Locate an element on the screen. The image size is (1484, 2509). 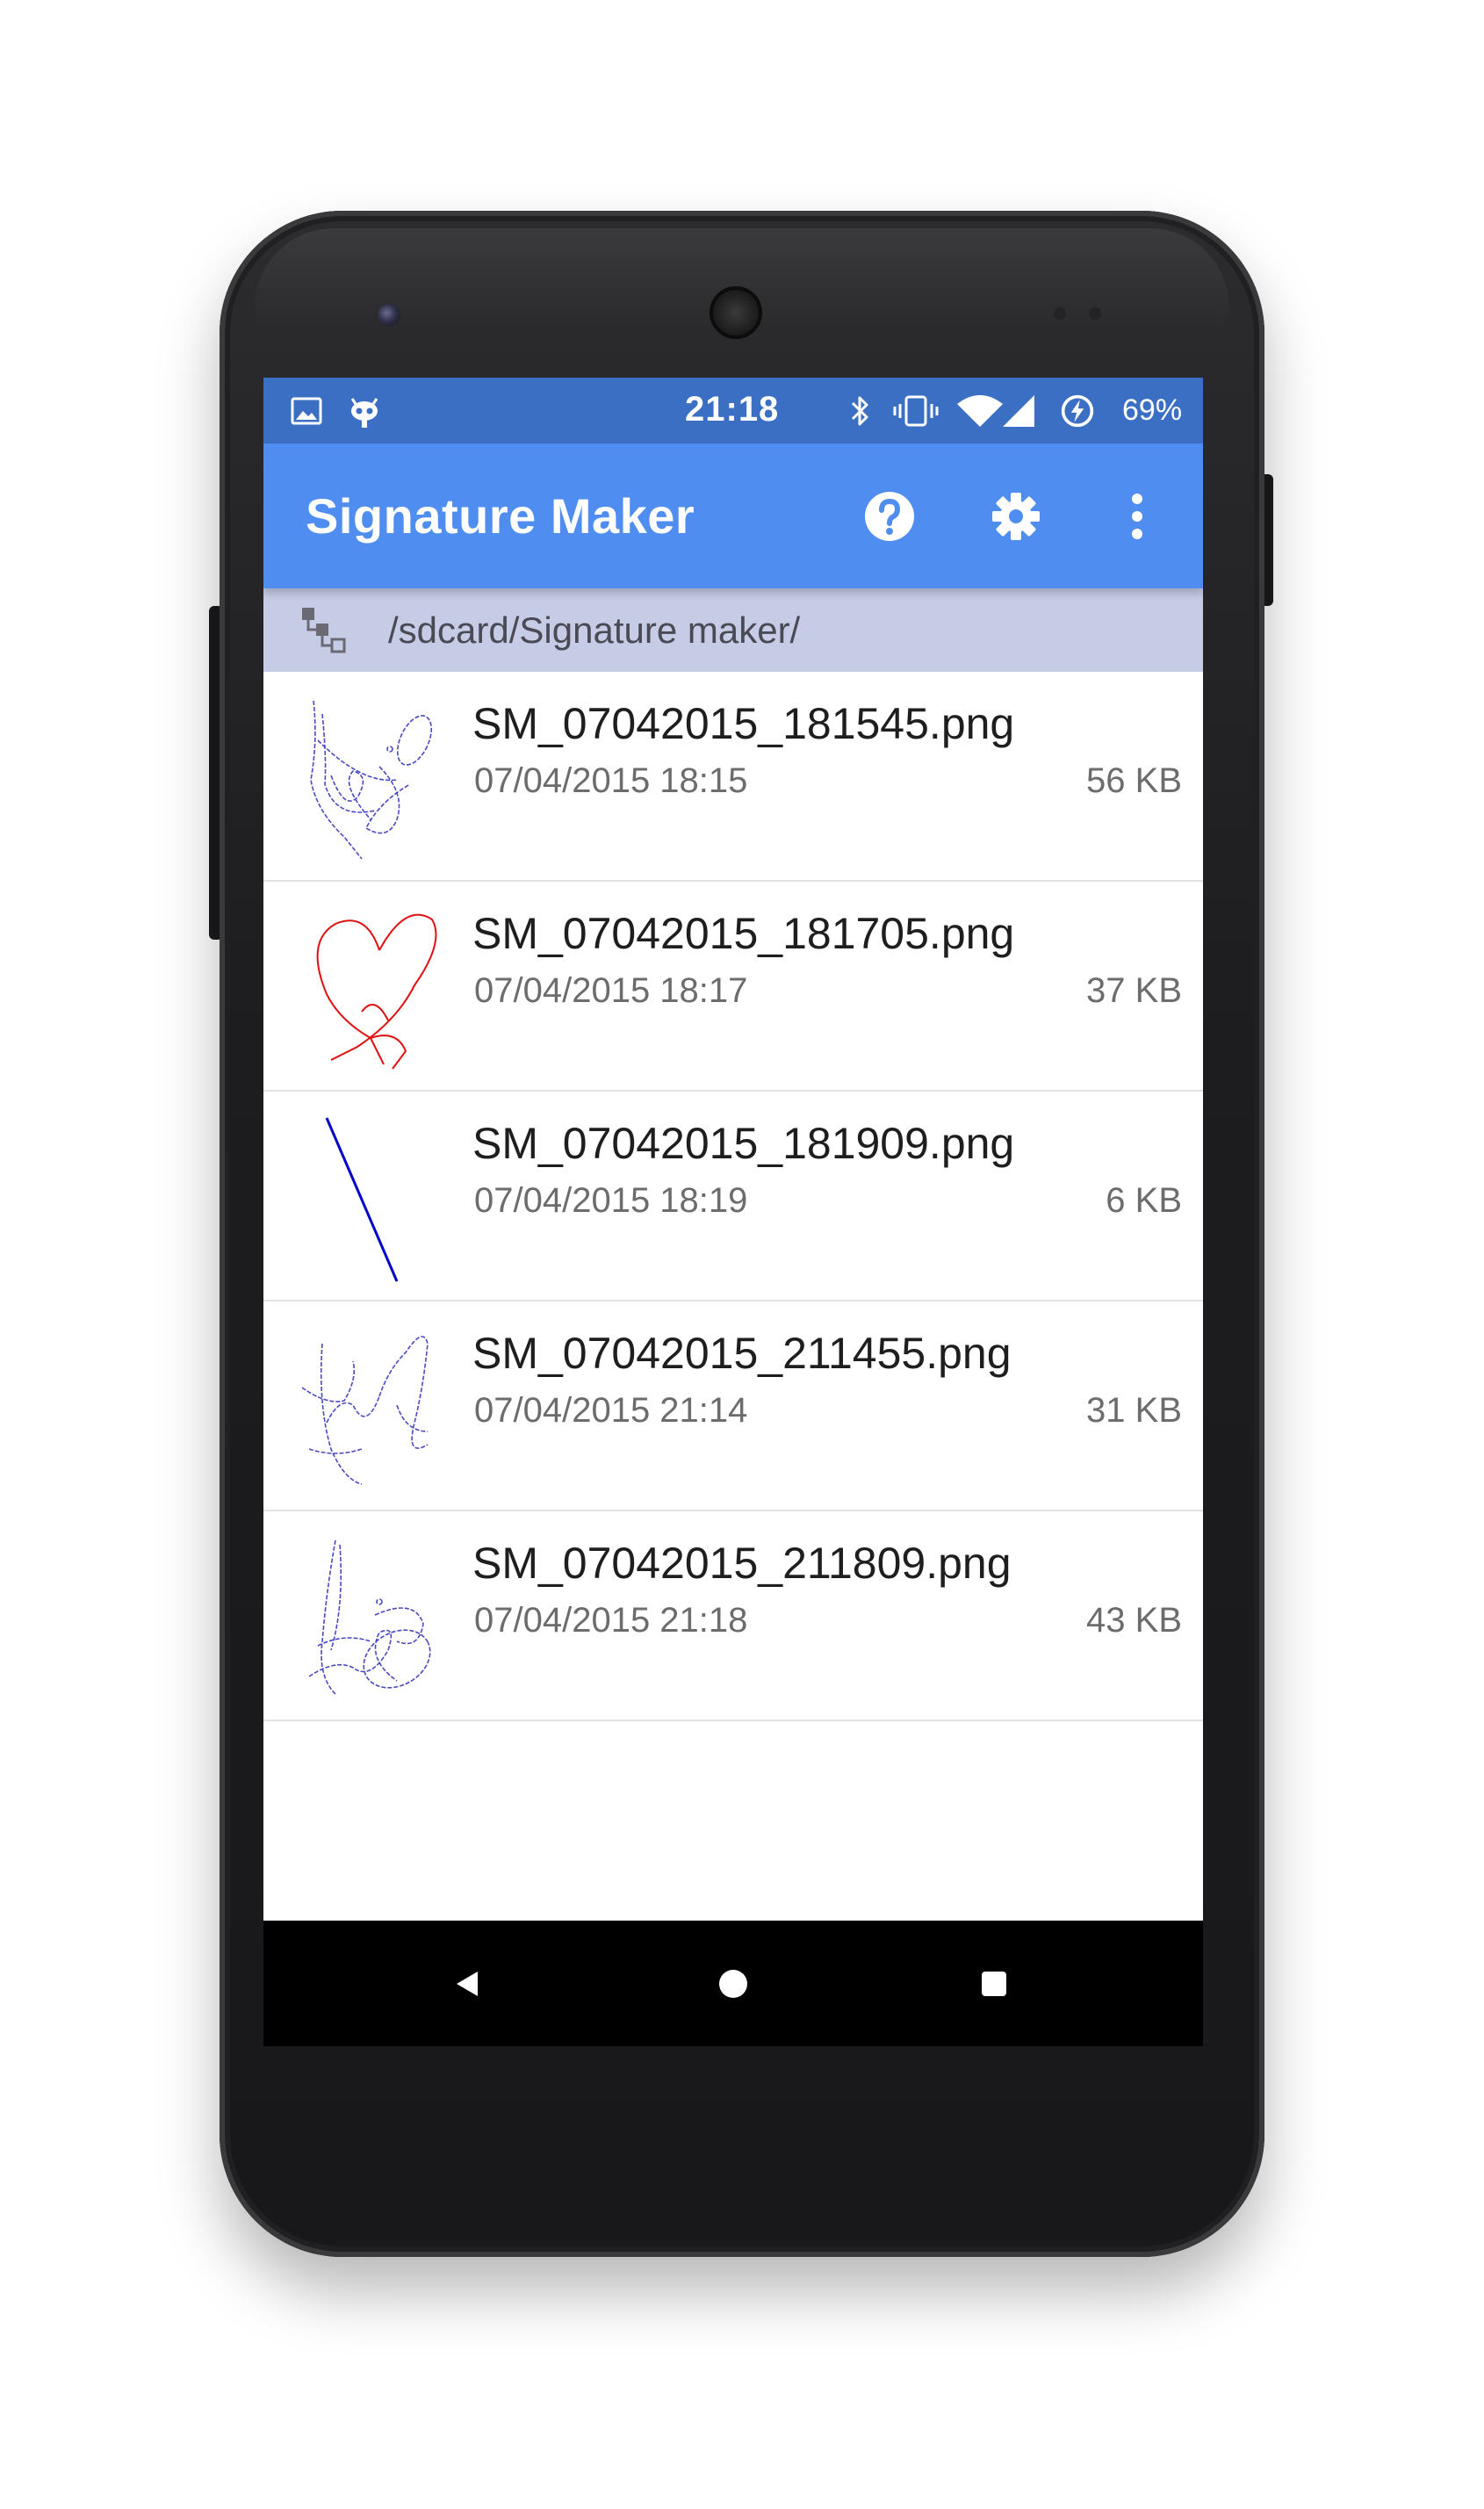
back-button is located at coordinates (467, 1984).